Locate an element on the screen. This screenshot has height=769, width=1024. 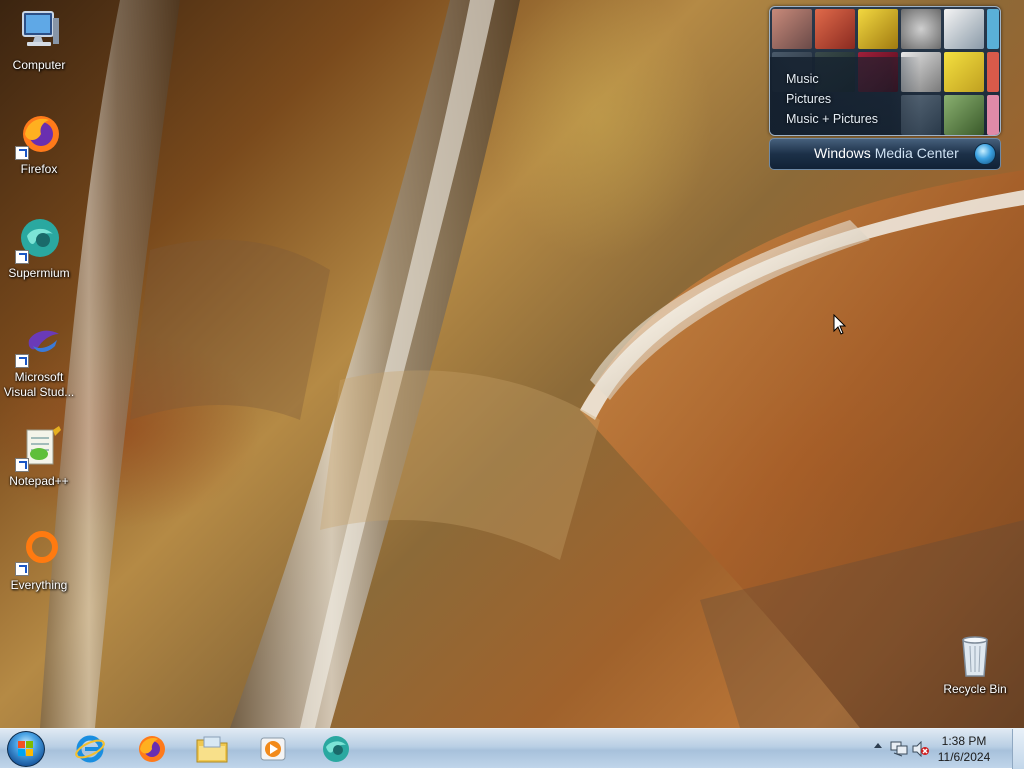
notepad-plus-plus-icon is located at coordinates (39, 448).